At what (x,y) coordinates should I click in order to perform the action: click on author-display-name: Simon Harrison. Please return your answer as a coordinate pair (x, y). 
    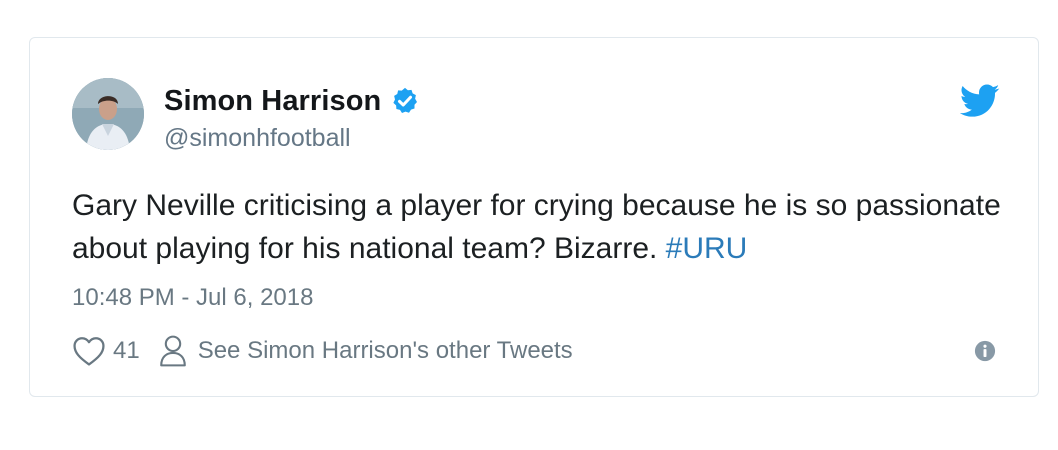
    Looking at the image, I should click on (272, 101).